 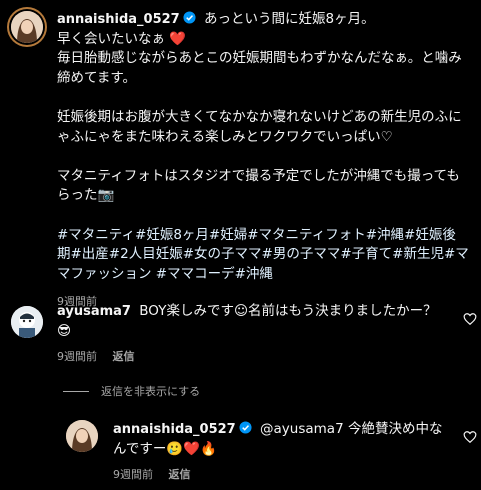 I want to click on reply-author-avatar, so click(x=82, y=436).